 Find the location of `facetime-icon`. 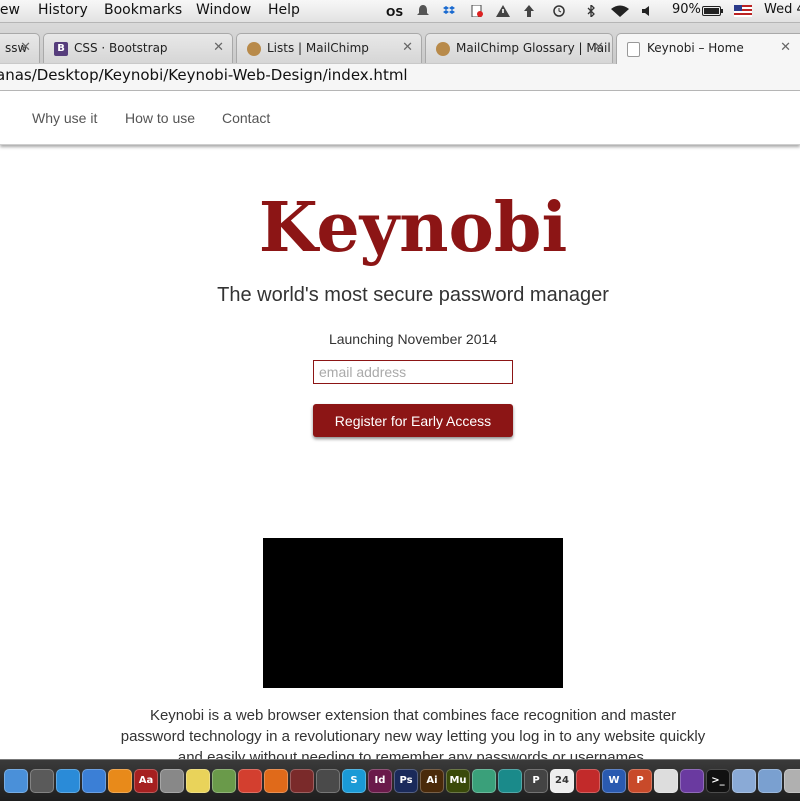

facetime-icon is located at coordinates (328, 781).